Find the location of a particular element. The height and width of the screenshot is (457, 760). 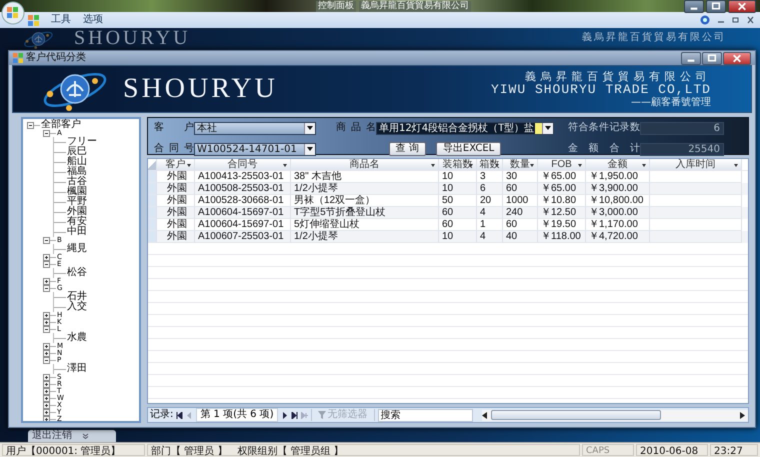

table-cell: ￥118.00 is located at coordinates (562, 237).